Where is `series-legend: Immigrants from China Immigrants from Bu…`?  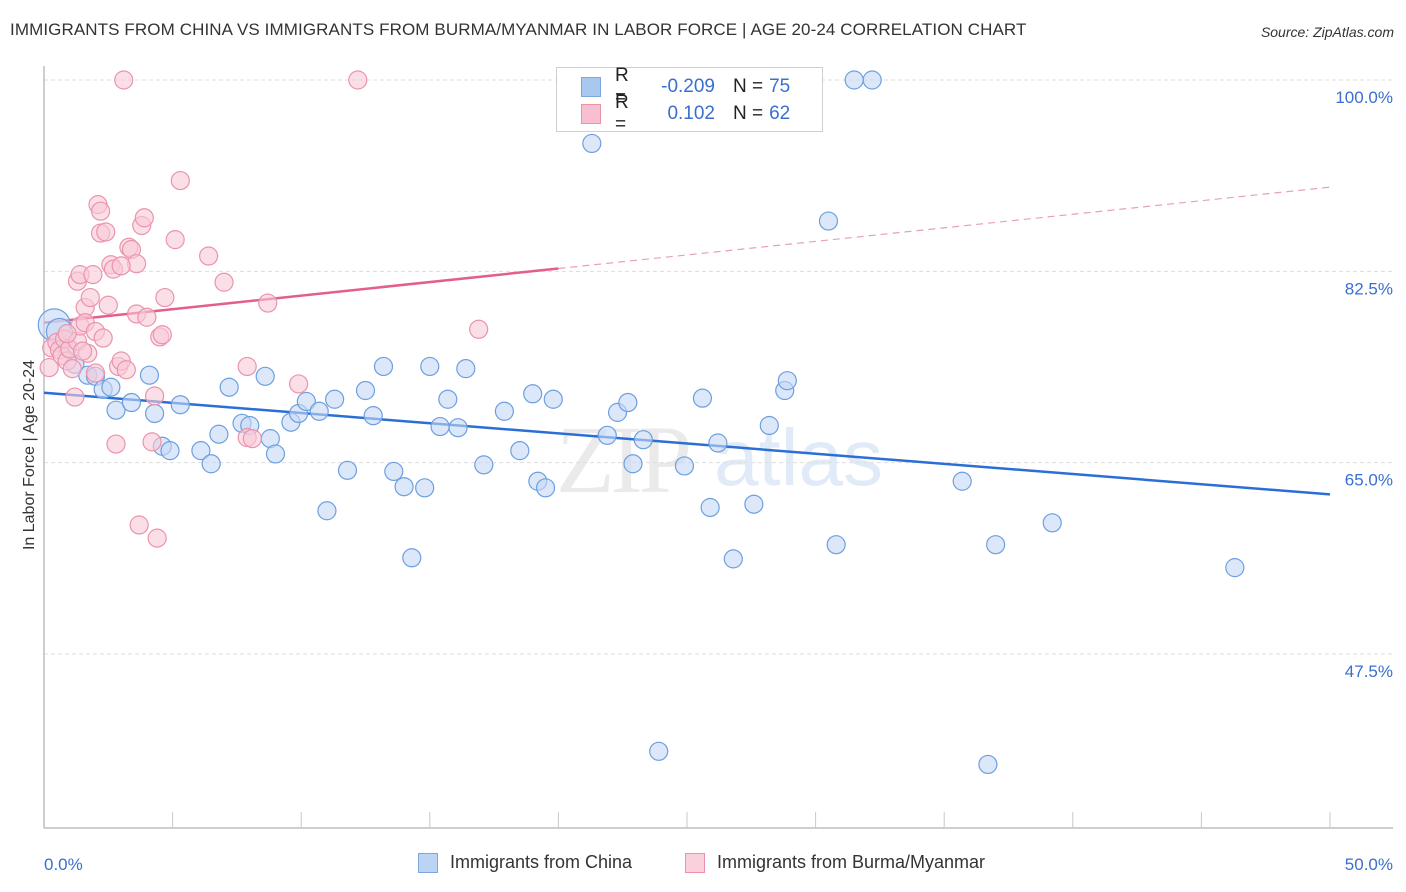 series-legend: Immigrants from China Immigrants from Bu… is located at coordinates (703, 865).